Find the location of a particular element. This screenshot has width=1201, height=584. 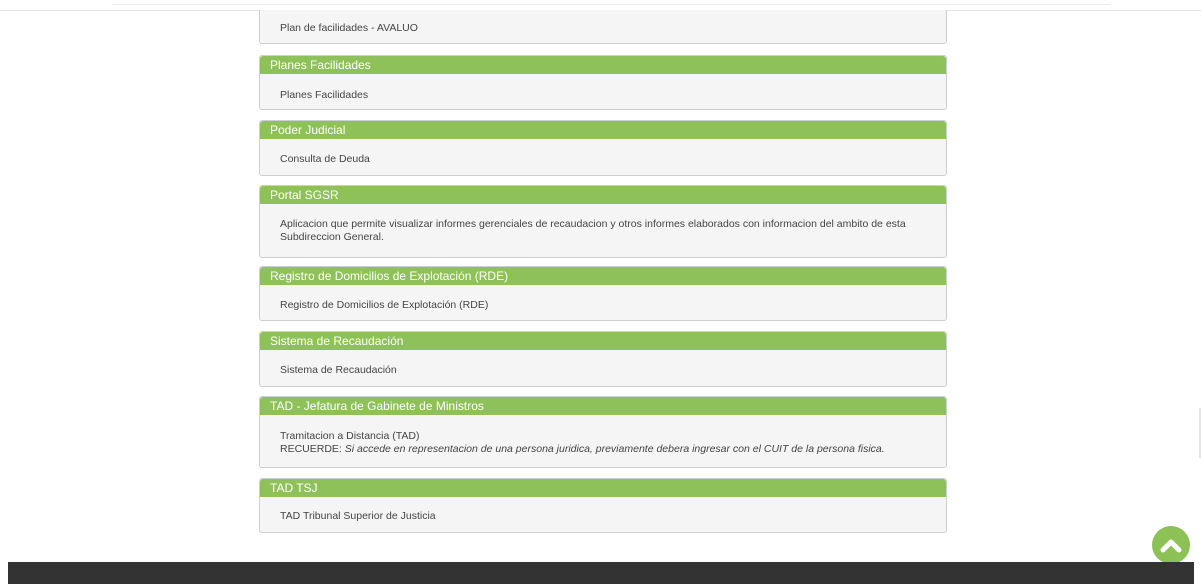

panel-link: Tramitacion a Distancia (TAD) is located at coordinates (603, 436).